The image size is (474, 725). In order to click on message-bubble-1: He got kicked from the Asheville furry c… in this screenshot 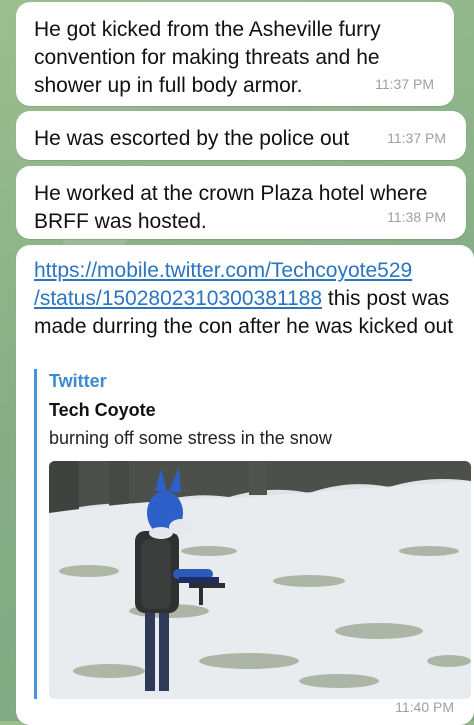, I will do `click(235, 54)`.